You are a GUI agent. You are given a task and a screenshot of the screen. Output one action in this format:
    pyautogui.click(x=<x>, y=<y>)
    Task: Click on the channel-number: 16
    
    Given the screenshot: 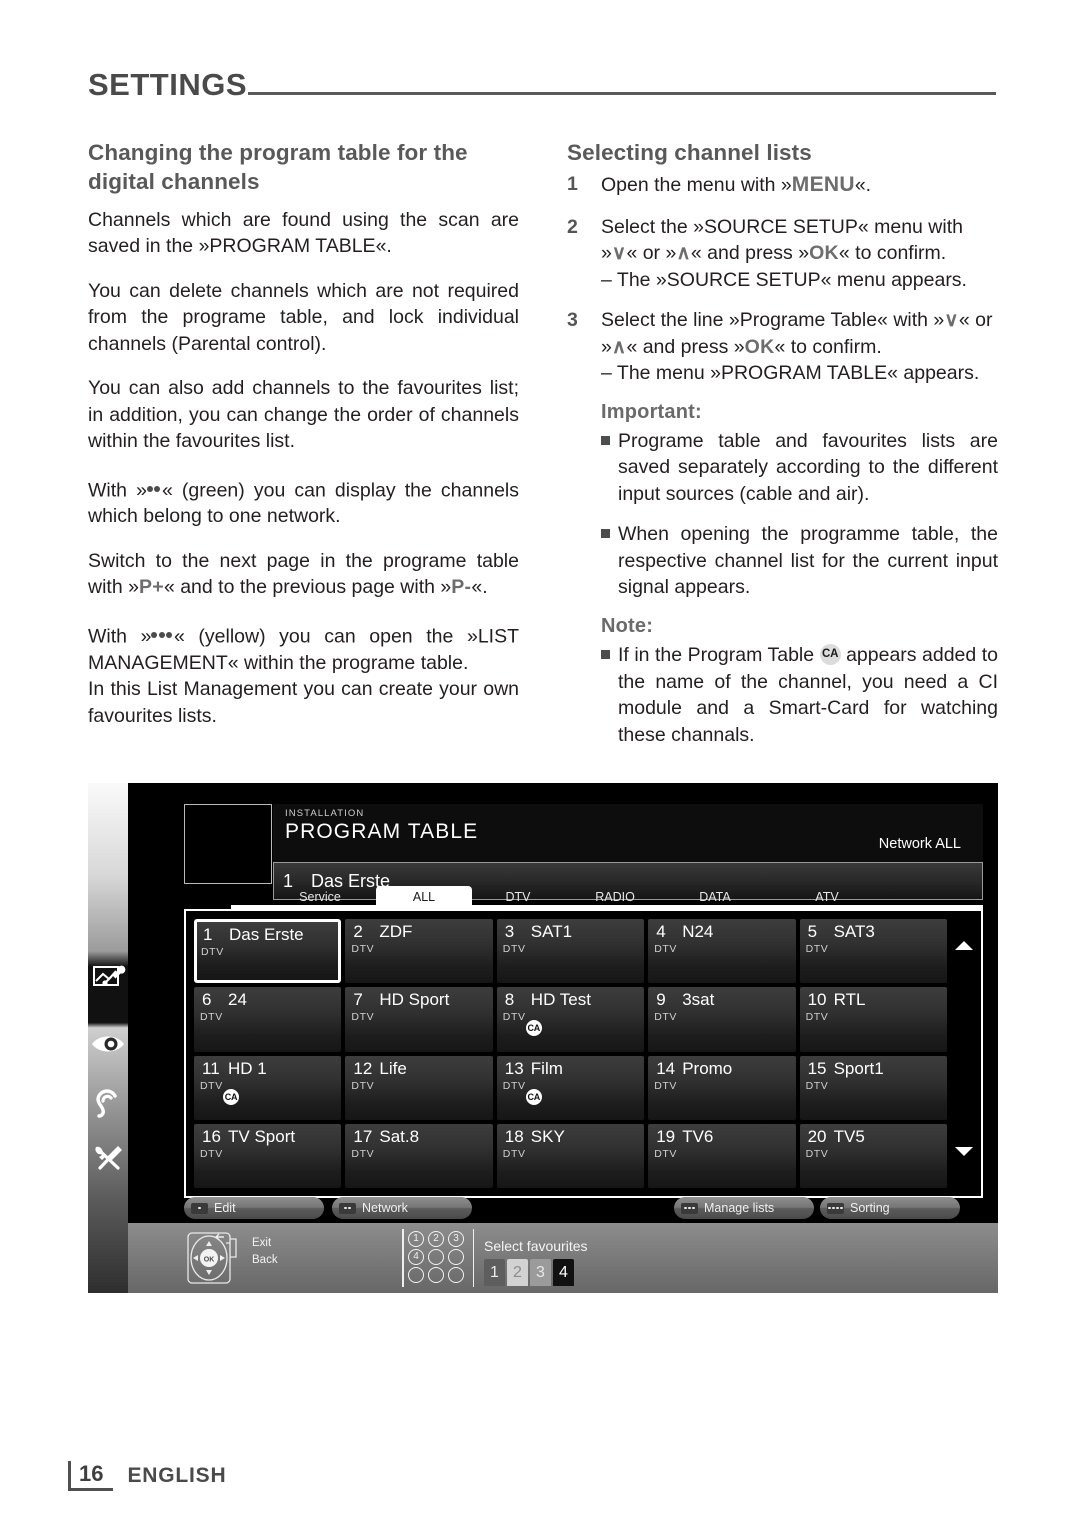 What is the action you would take?
    pyautogui.click(x=211, y=1136)
    